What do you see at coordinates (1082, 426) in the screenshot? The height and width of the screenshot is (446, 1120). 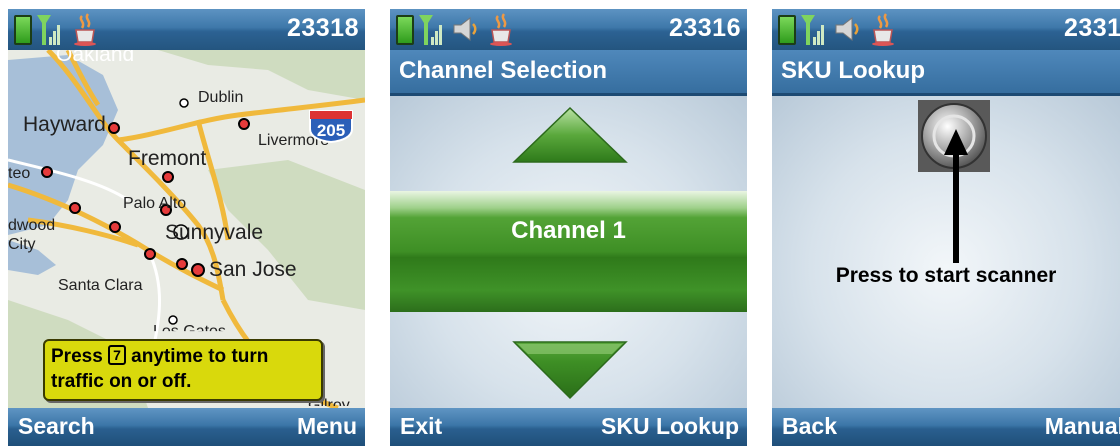 I see `manual-softkey: Manual` at bounding box center [1082, 426].